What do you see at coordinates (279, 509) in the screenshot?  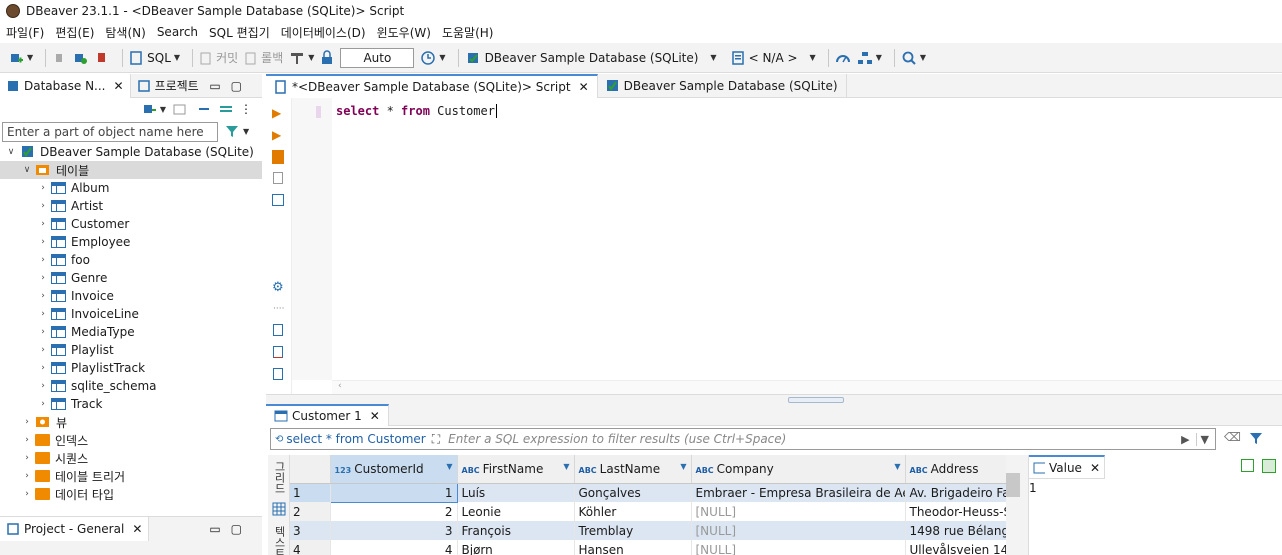 I see `grid-icon` at bounding box center [279, 509].